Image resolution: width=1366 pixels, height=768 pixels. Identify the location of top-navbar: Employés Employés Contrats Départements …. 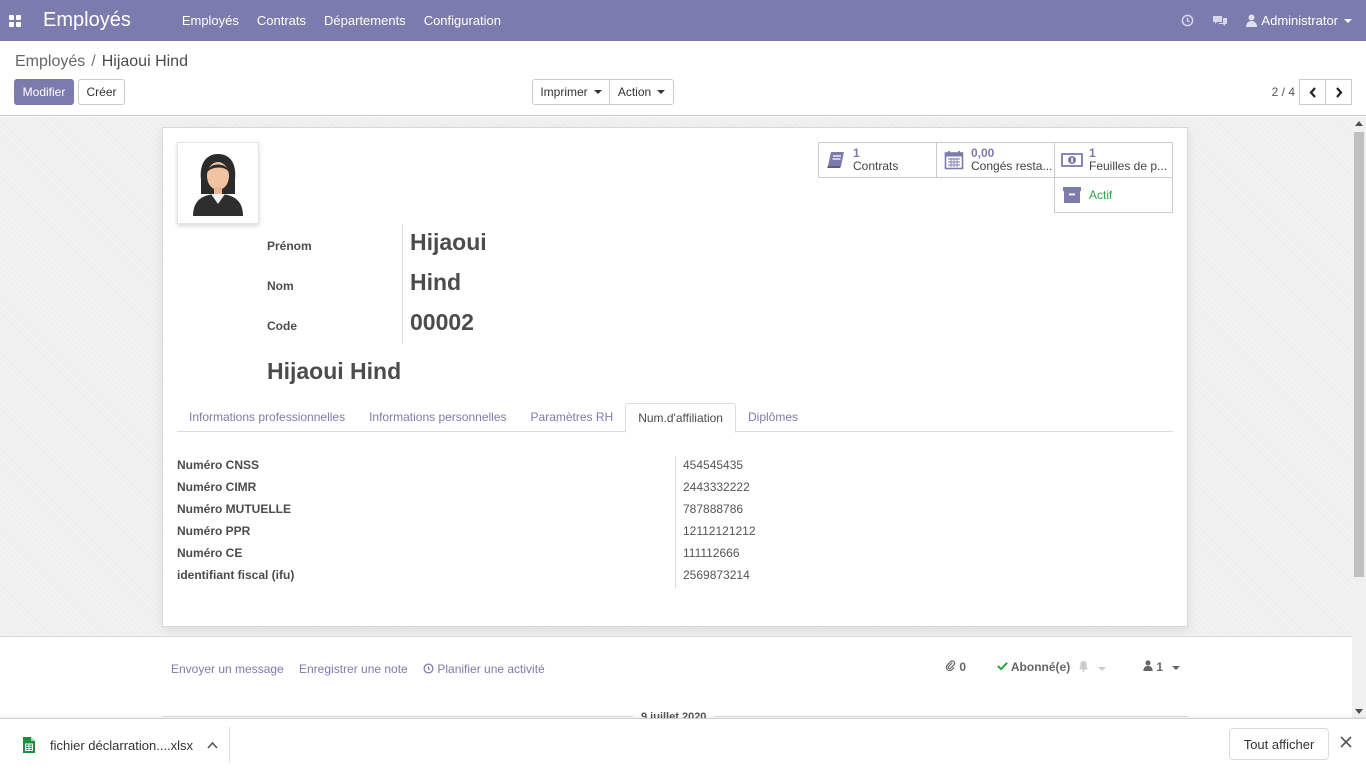
(683, 20).